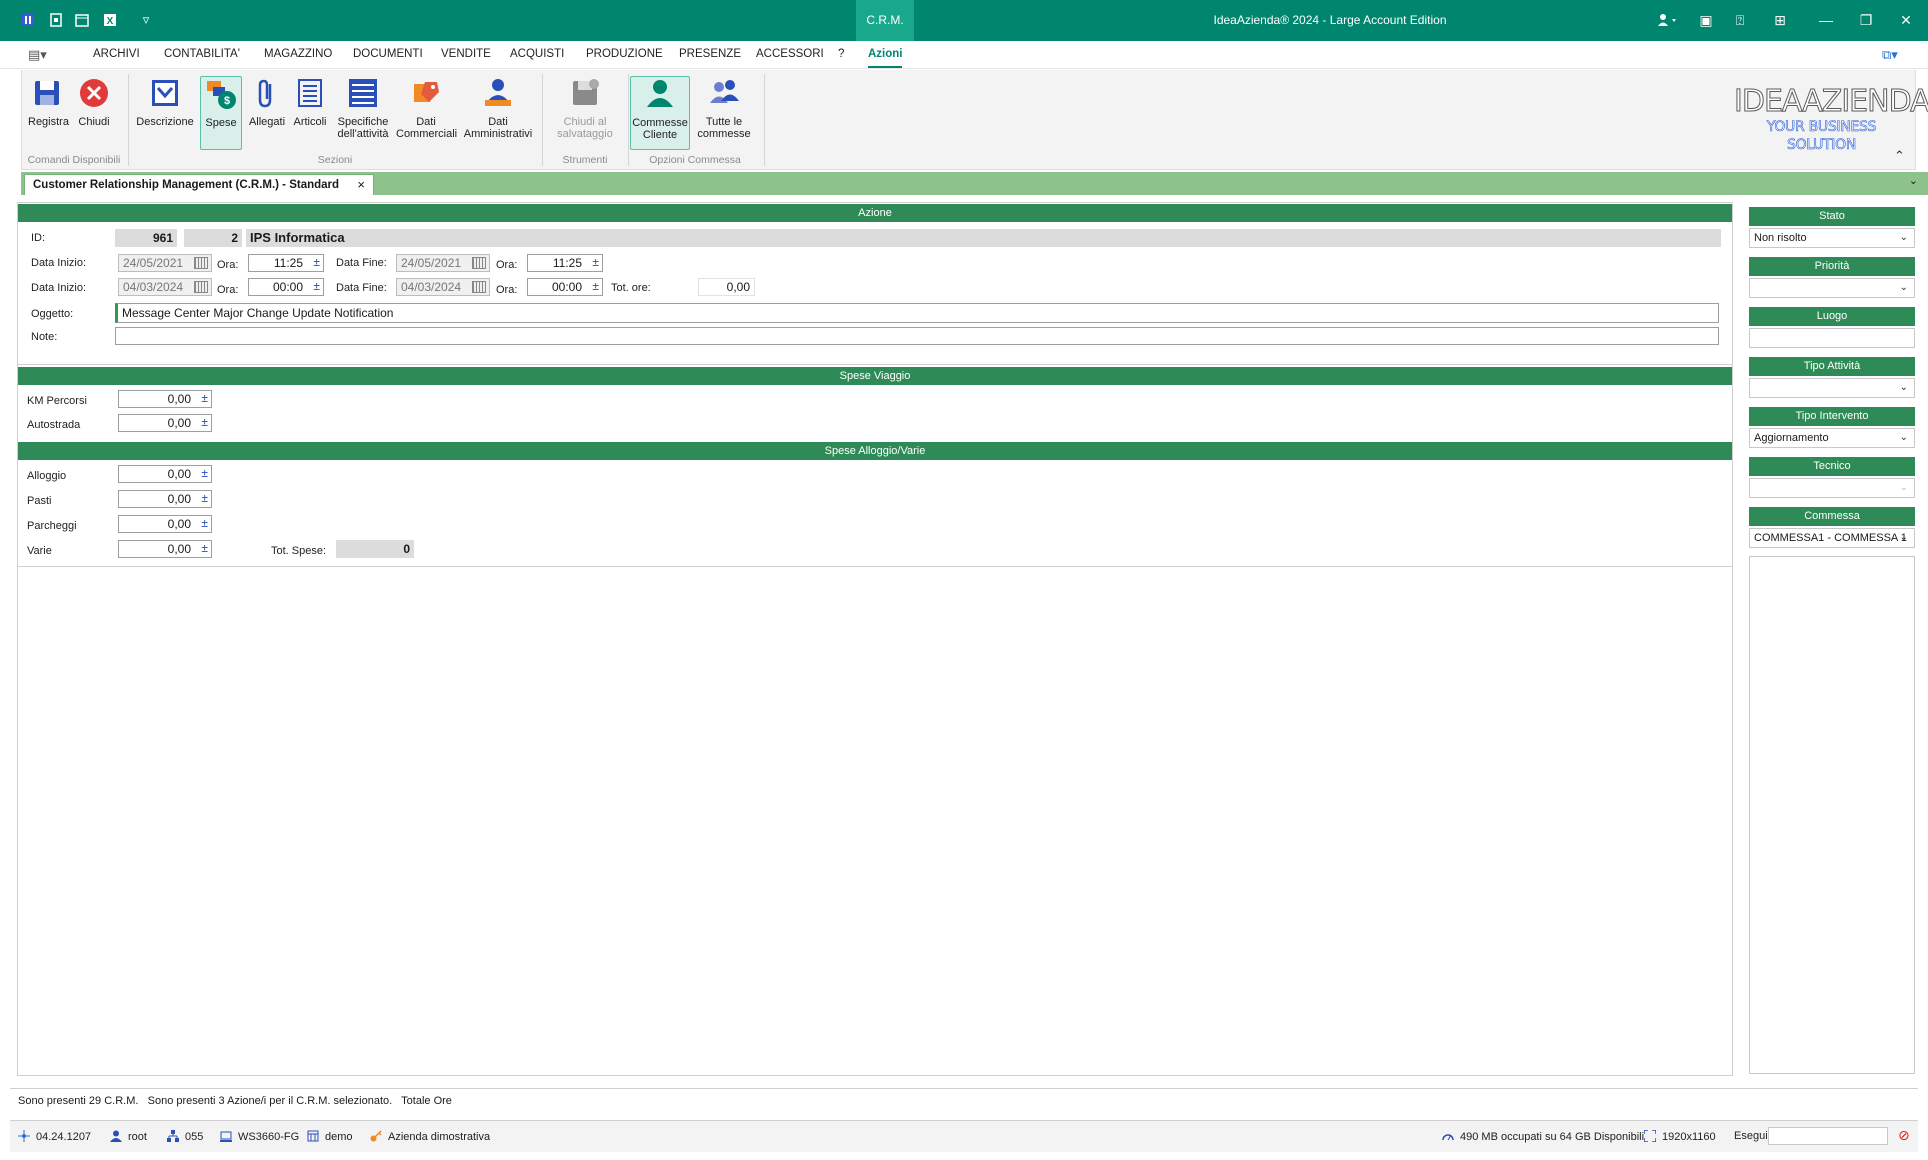 The width and height of the screenshot is (1928, 1160). What do you see at coordinates (165, 287) in the screenshot?
I see `data-inizio-2-field: 04/03/2024` at bounding box center [165, 287].